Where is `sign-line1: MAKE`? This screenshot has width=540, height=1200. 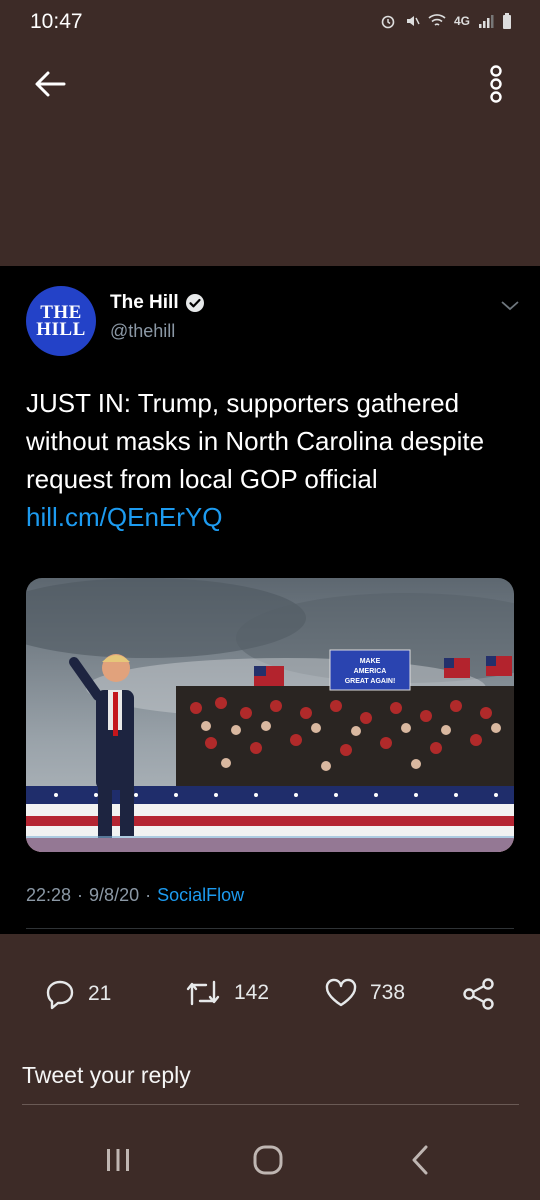 sign-line1: MAKE is located at coordinates (370, 661).